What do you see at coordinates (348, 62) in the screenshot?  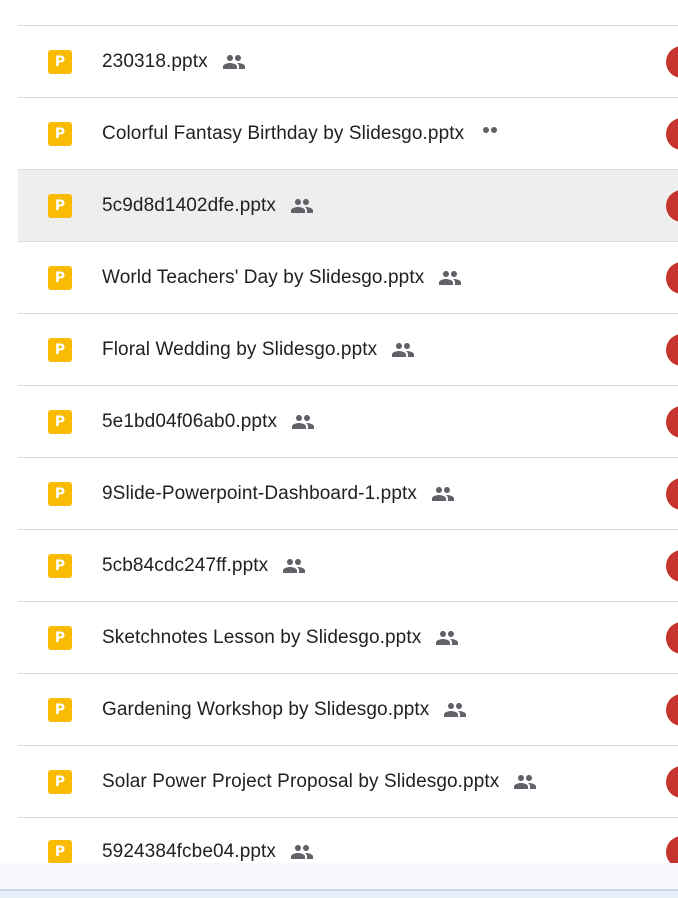 I see `file-row: P 230318.pptx` at bounding box center [348, 62].